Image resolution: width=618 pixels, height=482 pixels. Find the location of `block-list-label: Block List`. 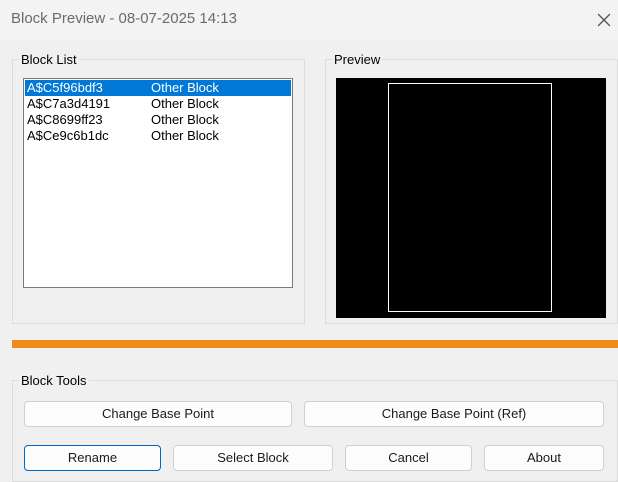

block-list-label: Block List is located at coordinates (49, 59).